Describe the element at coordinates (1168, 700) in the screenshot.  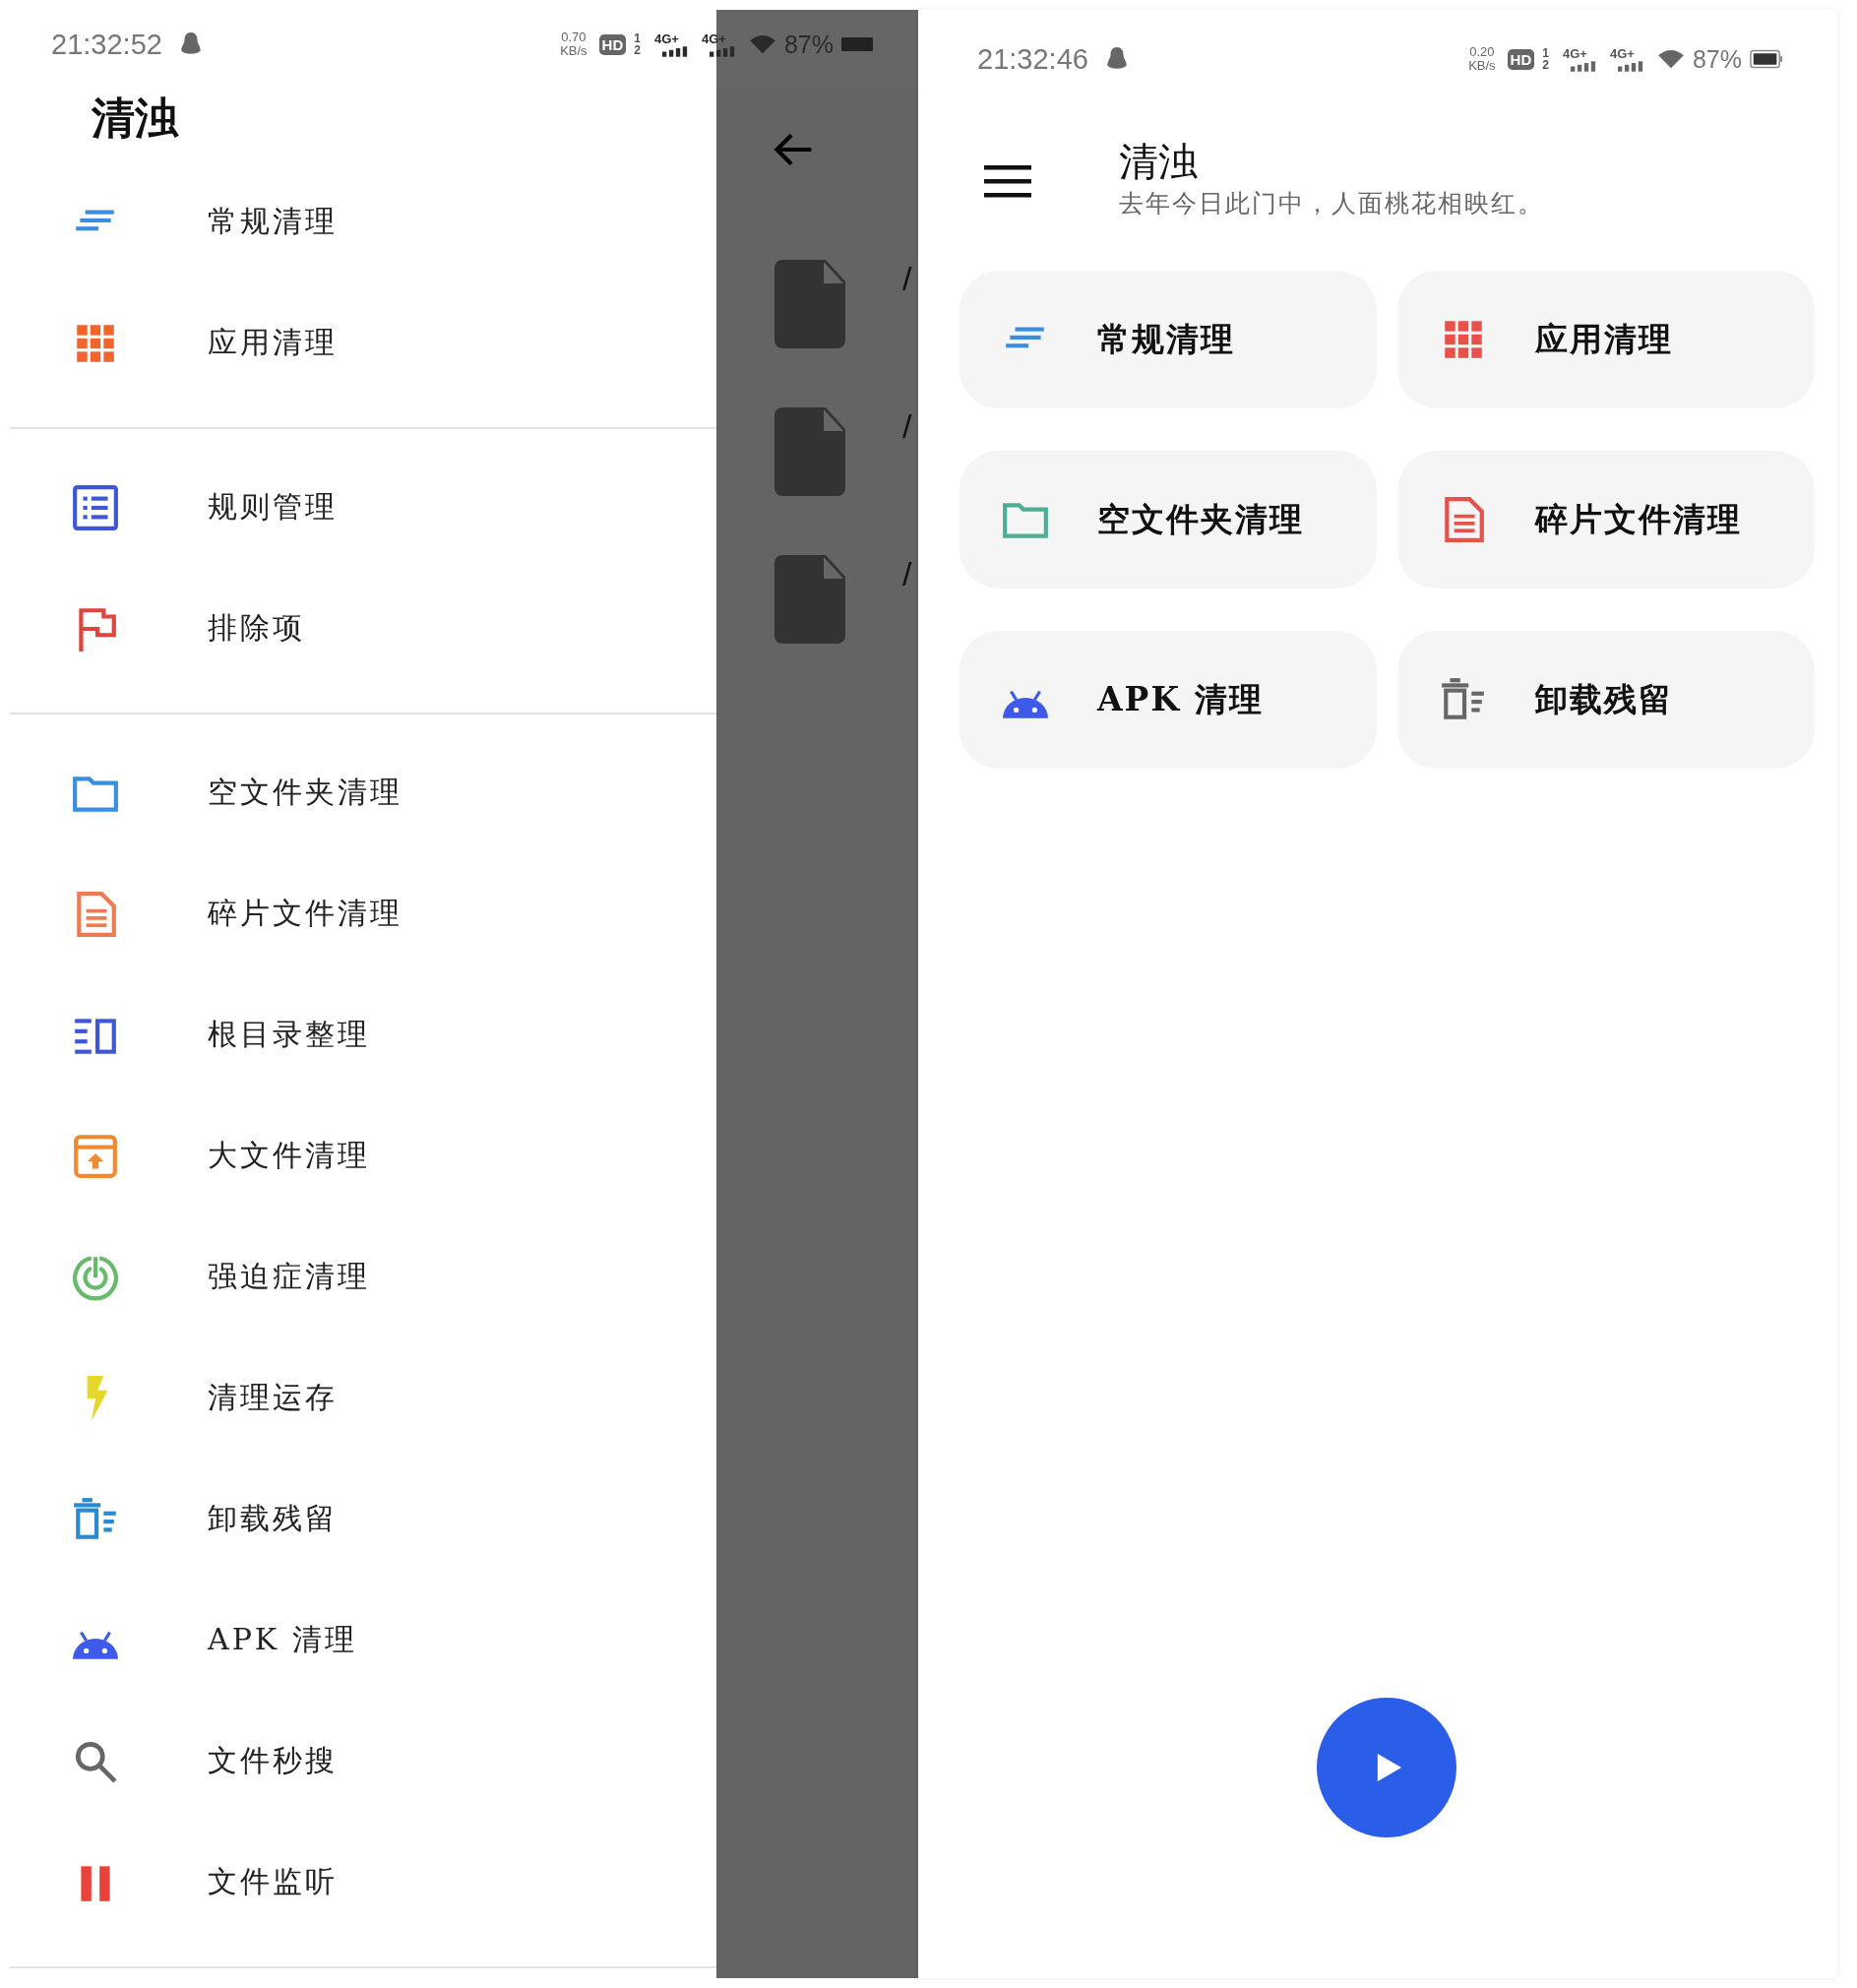
I see `feature-card: APK 清理` at that location.